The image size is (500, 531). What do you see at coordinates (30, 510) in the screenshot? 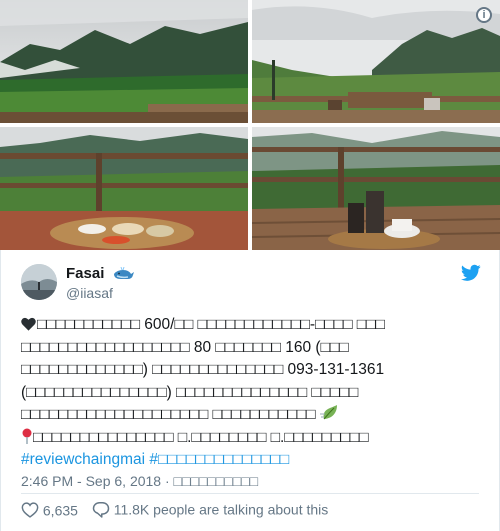
I see `heart-outline-icon` at bounding box center [30, 510].